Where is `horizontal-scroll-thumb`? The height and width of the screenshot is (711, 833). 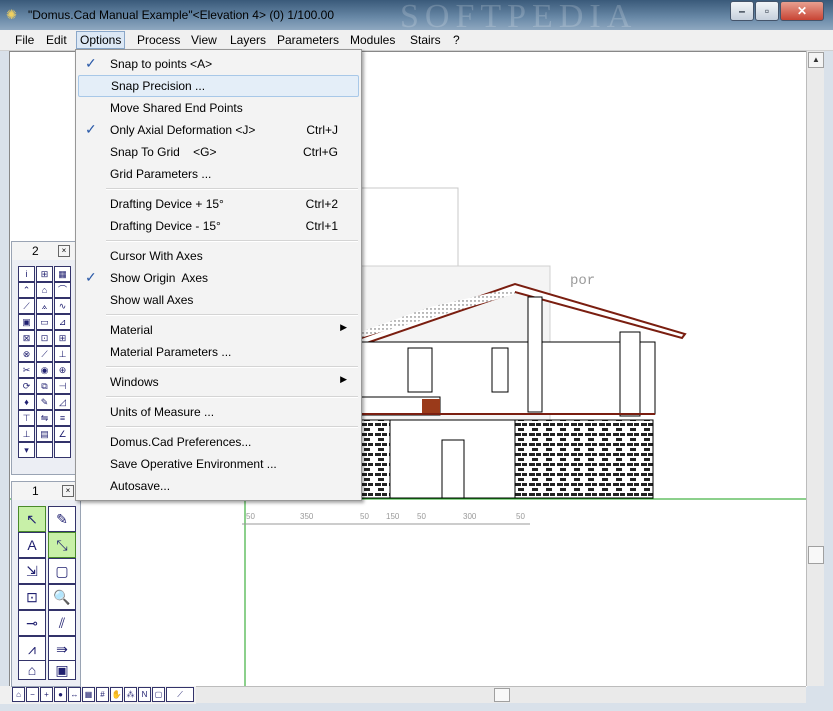 horizontal-scroll-thumb is located at coordinates (502, 695).